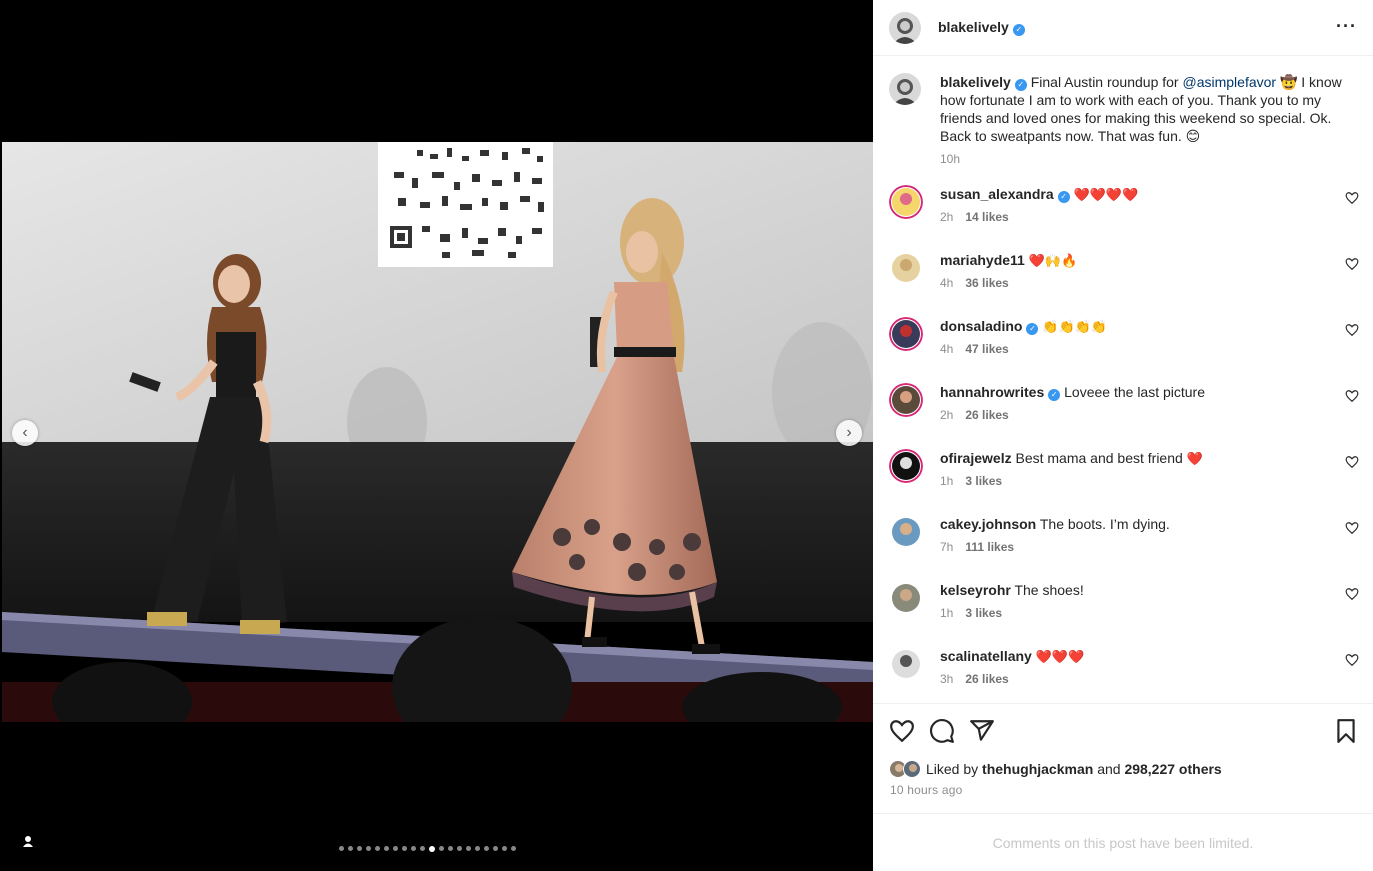  I want to click on author-avatar, so click(905, 27).